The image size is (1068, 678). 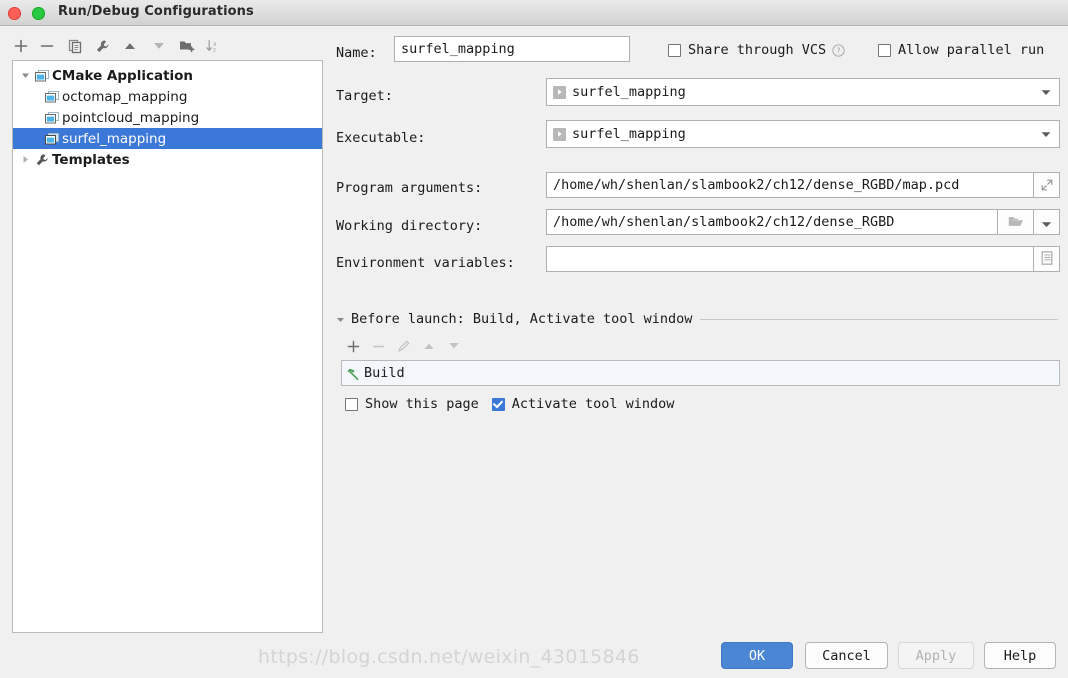 What do you see at coordinates (25, 159) in the screenshot?
I see `triangle-right-icon` at bounding box center [25, 159].